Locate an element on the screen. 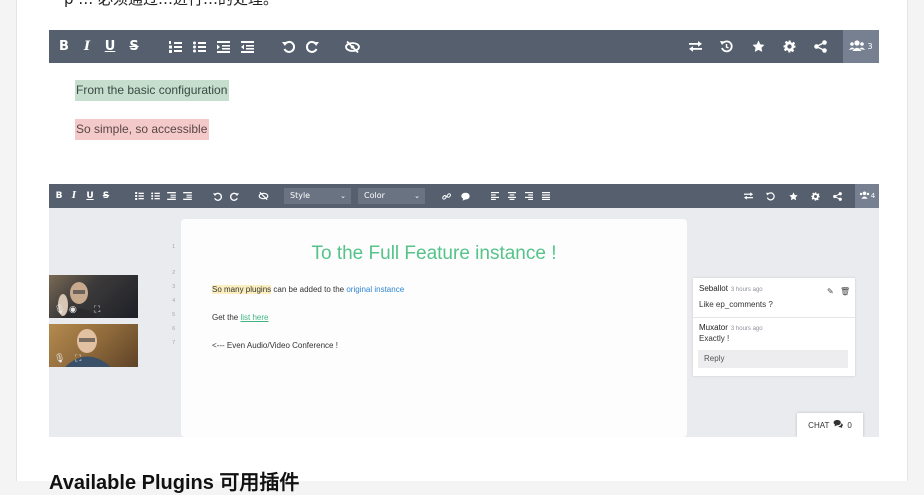 The image size is (924, 495). divider is located at coordinates (774, 317).